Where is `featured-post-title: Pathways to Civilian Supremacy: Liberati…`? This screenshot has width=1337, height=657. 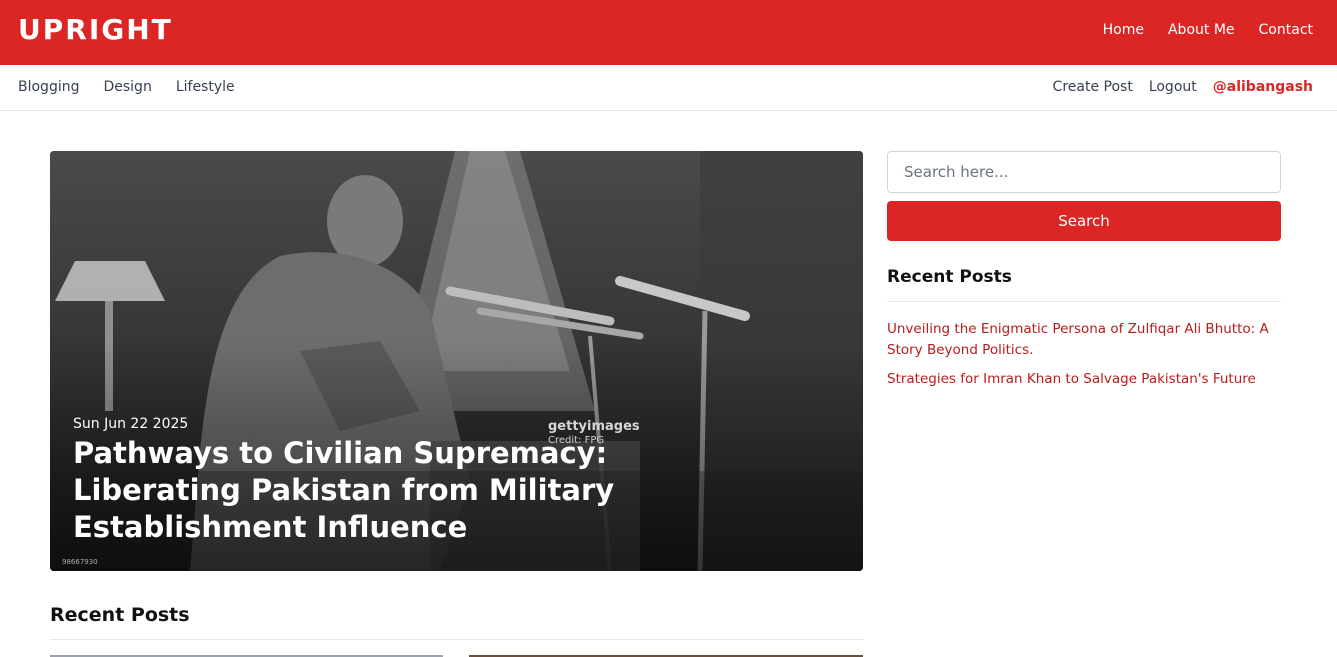
featured-post-title: Pathways to Civilian Supremacy: Liberati… is located at coordinates (353, 490).